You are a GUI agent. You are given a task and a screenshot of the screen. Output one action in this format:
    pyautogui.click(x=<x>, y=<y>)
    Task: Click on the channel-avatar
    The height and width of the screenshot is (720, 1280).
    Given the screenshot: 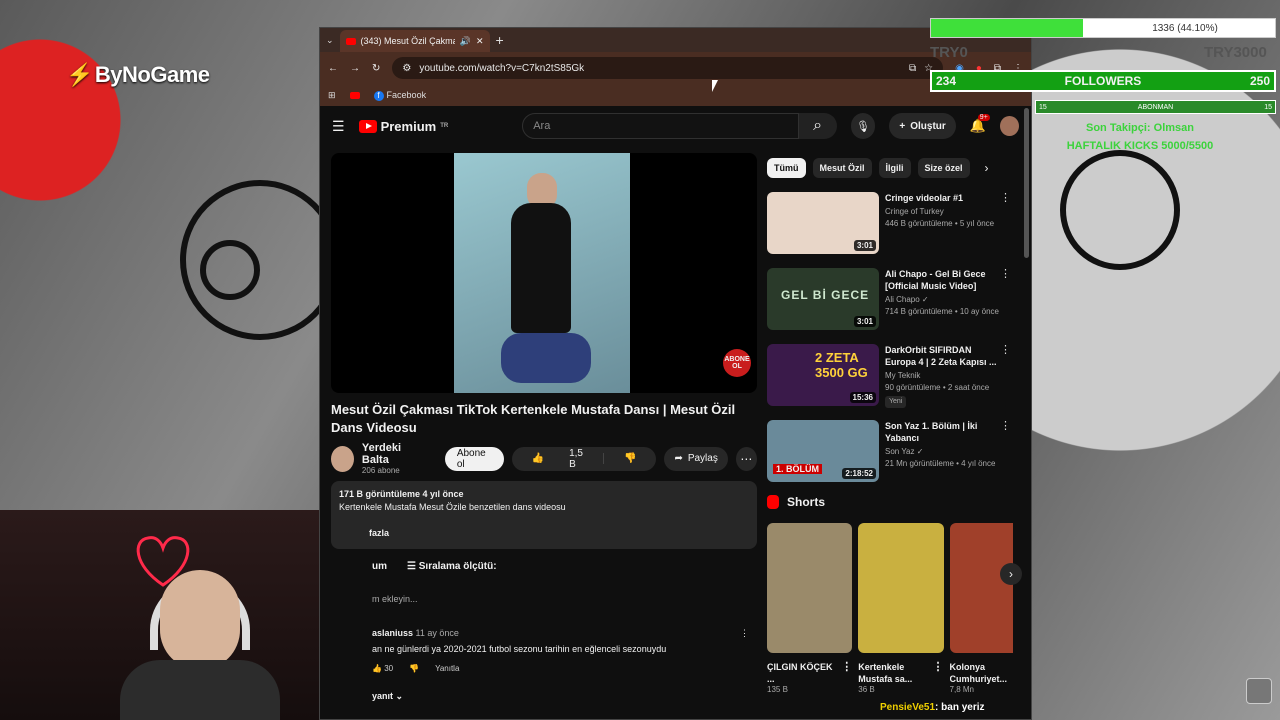 What is the action you would take?
    pyautogui.click(x=342, y=458)
    